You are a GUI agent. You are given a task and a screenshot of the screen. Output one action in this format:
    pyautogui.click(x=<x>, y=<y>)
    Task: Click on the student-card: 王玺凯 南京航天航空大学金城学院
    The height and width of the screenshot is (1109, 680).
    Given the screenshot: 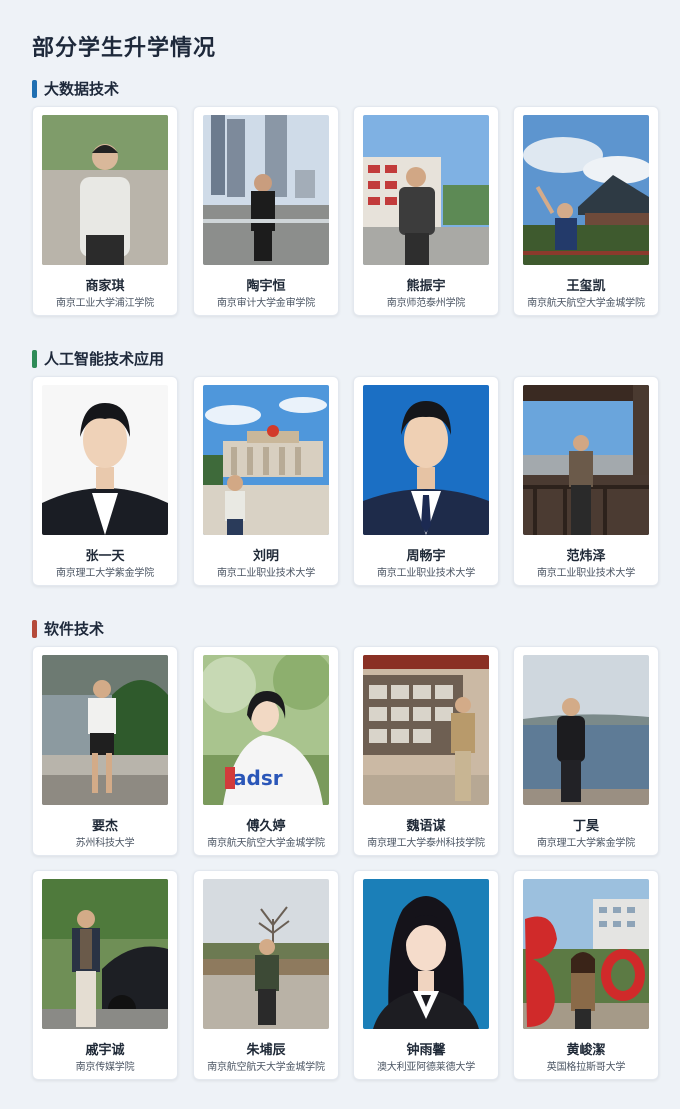 What is the action you would take?
    pyautogui.click(x=586, y=211)
    